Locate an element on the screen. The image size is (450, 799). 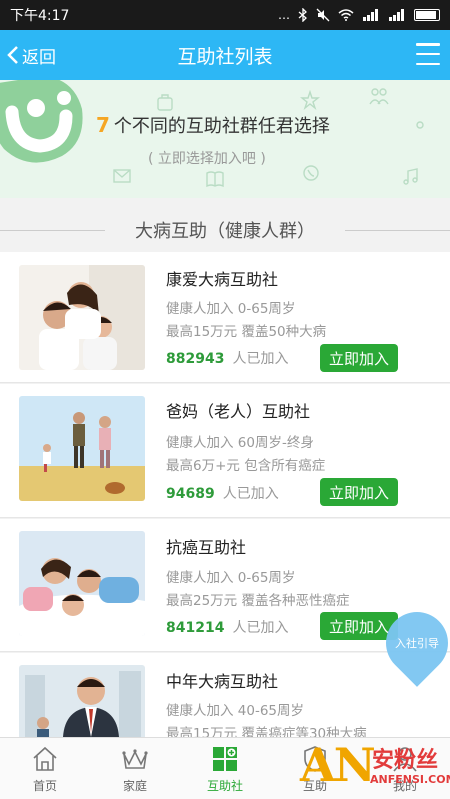
dot-deco-icon is located at coordinates (420, 125).